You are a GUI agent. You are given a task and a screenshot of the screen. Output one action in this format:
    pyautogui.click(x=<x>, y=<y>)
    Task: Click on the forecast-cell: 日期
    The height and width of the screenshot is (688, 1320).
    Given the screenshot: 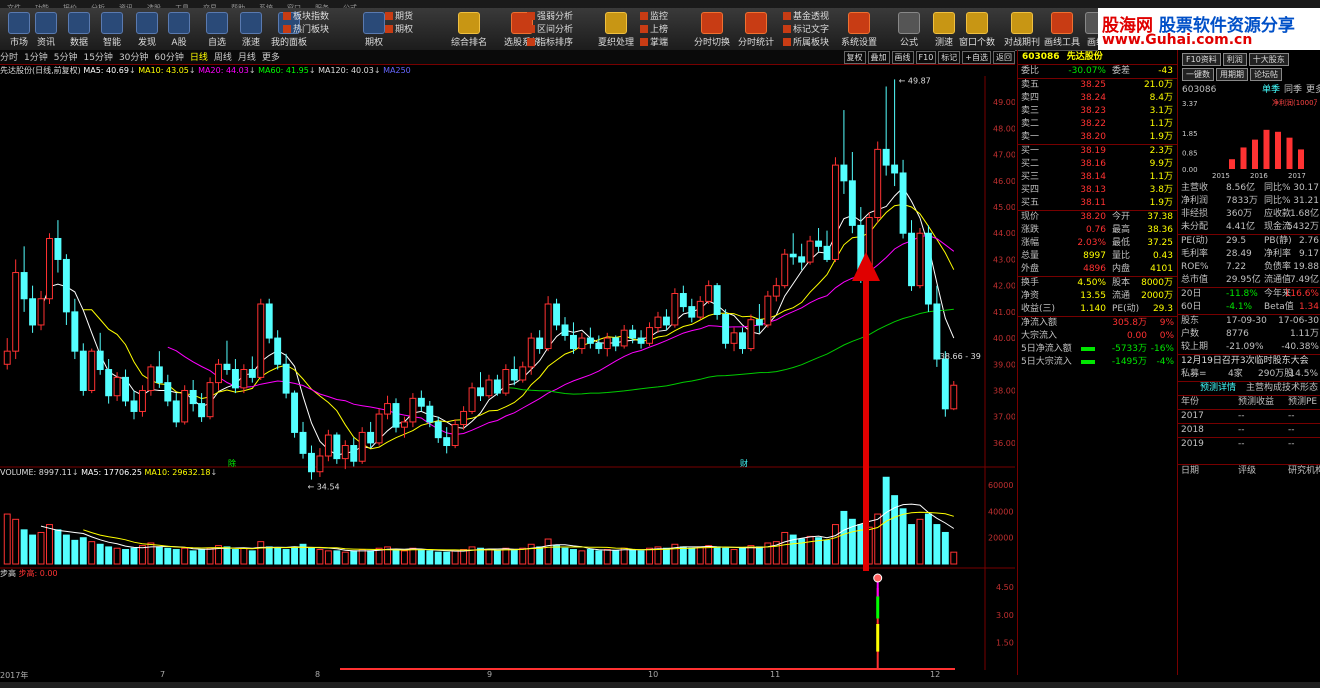 What is the action you would take?
    pyautogui.click(x=1190, y=471)
    